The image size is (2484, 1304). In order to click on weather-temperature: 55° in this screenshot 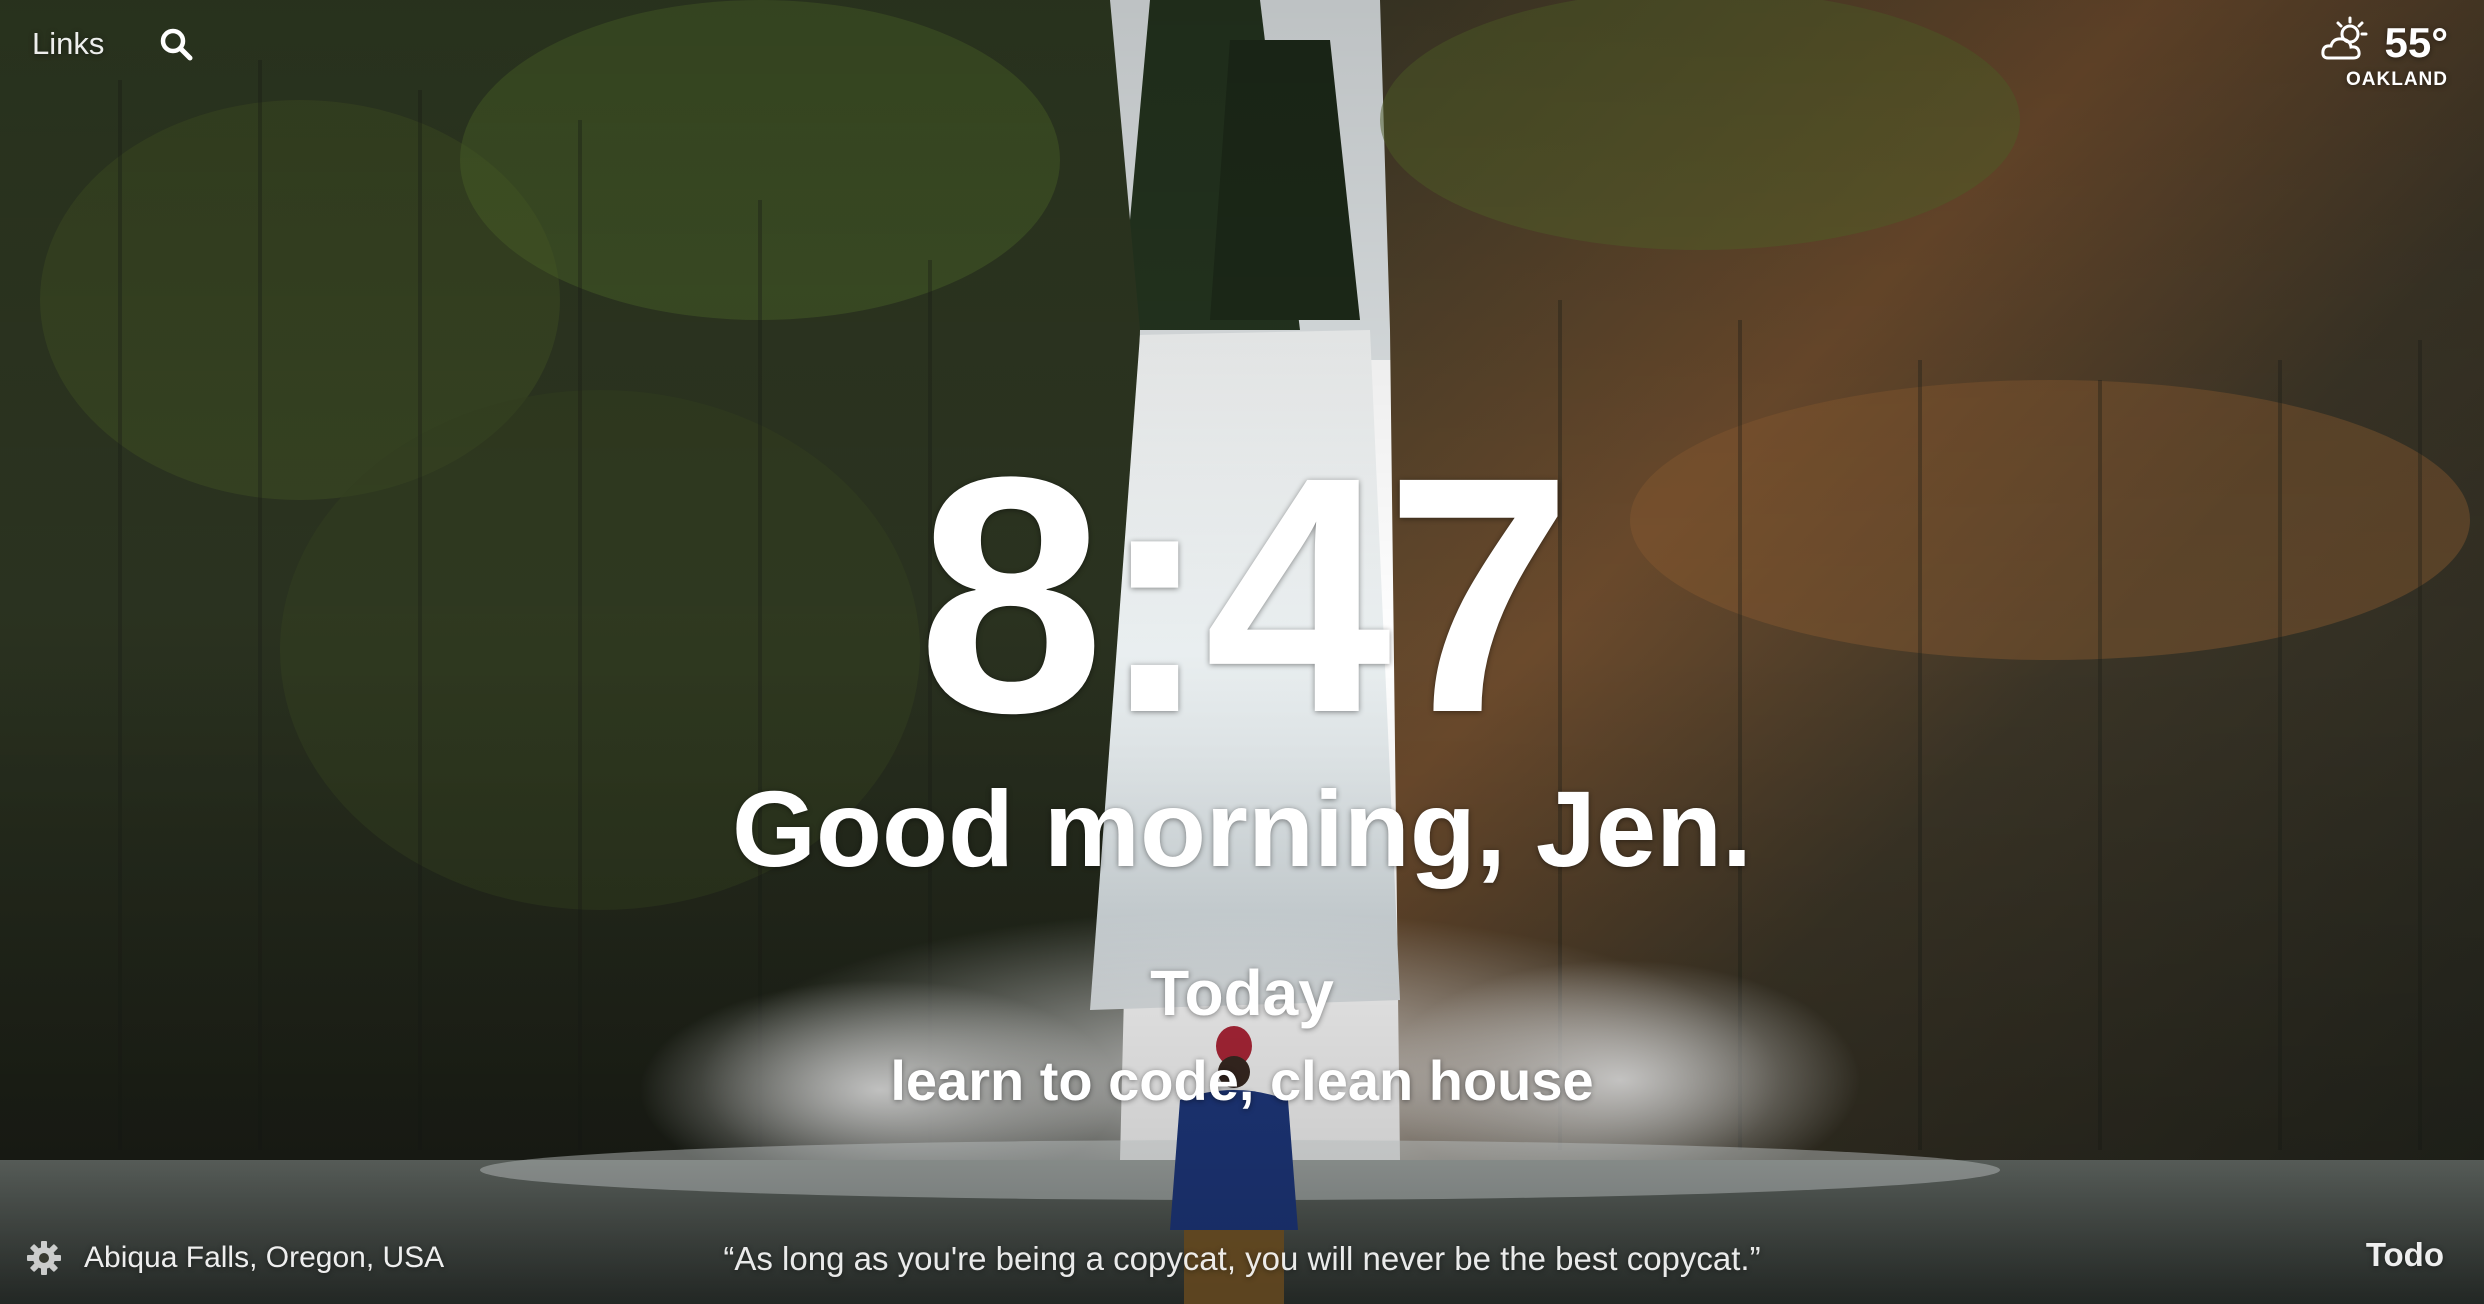, I will do `click(2416, 42)`.